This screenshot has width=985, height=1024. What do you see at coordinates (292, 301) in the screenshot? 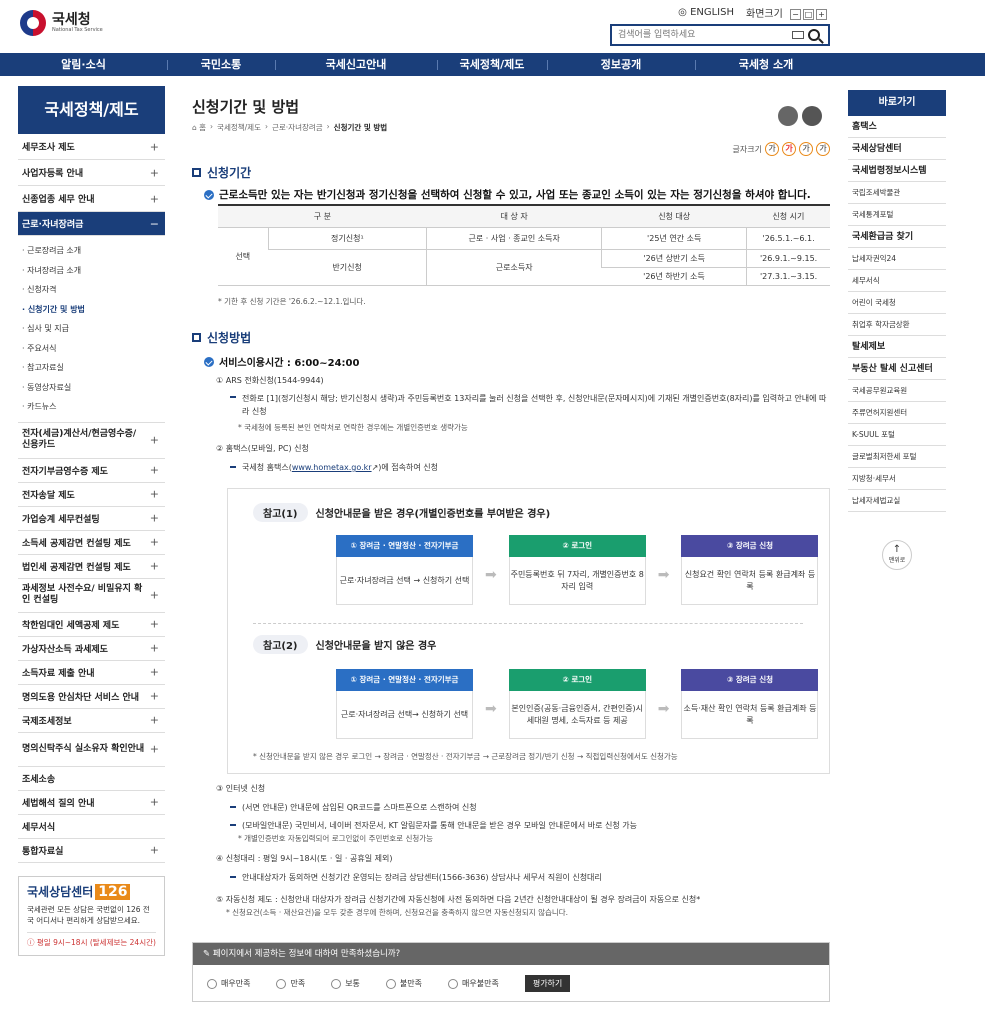
I see `table-note: * 기한 후 신청 기간은 '26.6.2.~12.1.입니다.` at bounding box center [292, 301].